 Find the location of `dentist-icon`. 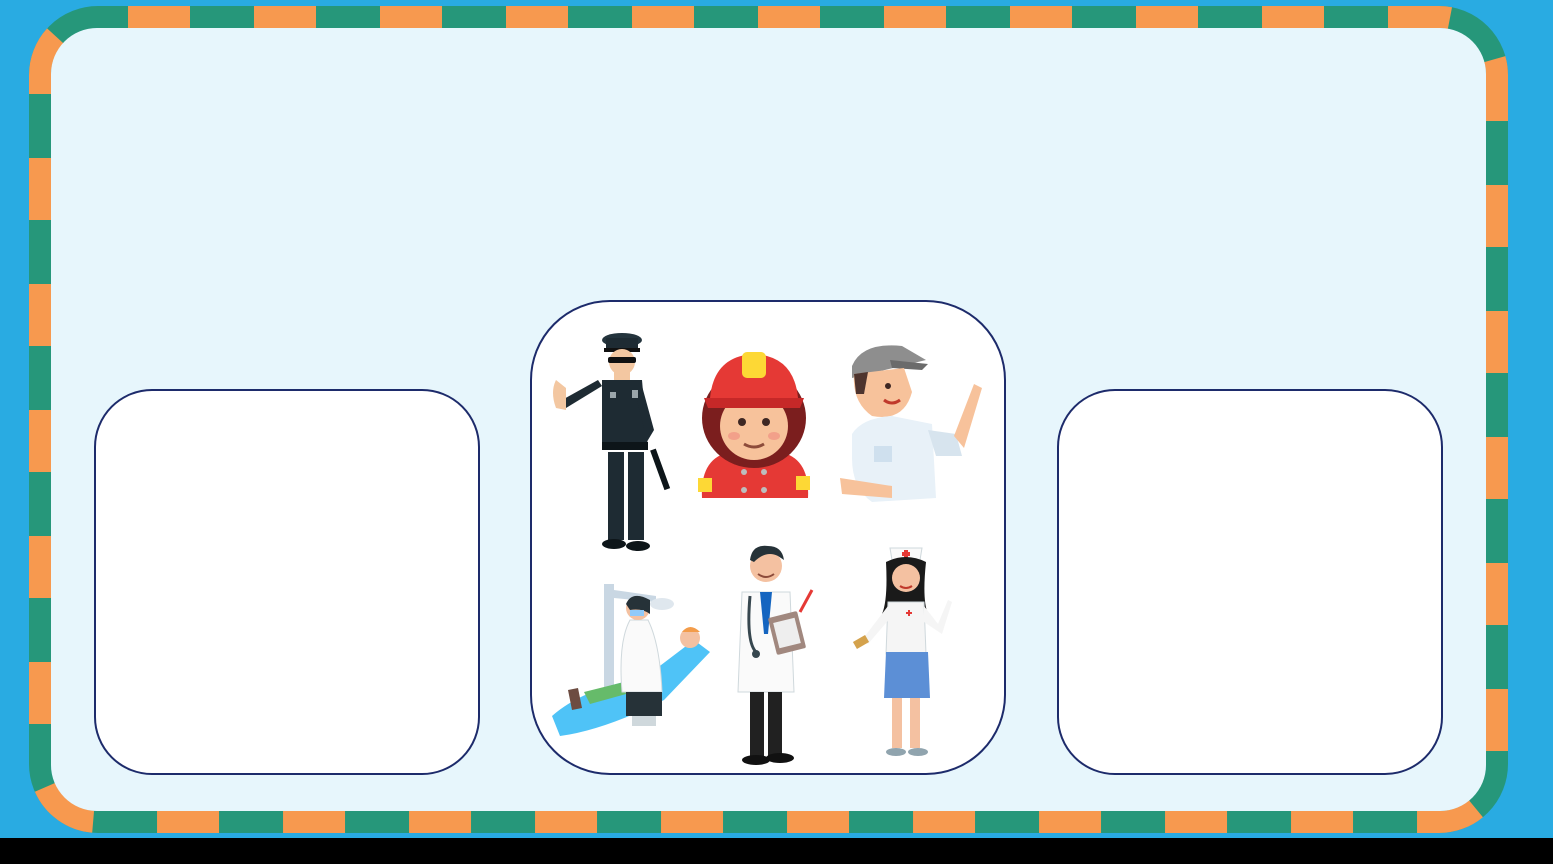

dentist-icon is located at coordinates (629, 660).